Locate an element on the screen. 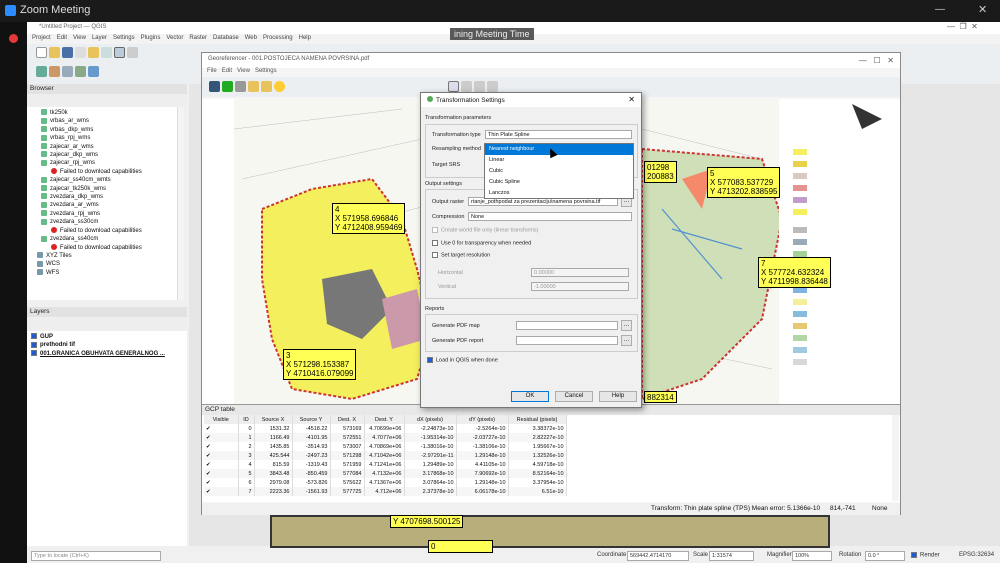 This screenshot has width=1000, height=563. gcp-cell: 4.70699e+06 is located at coordinates (384, 428).